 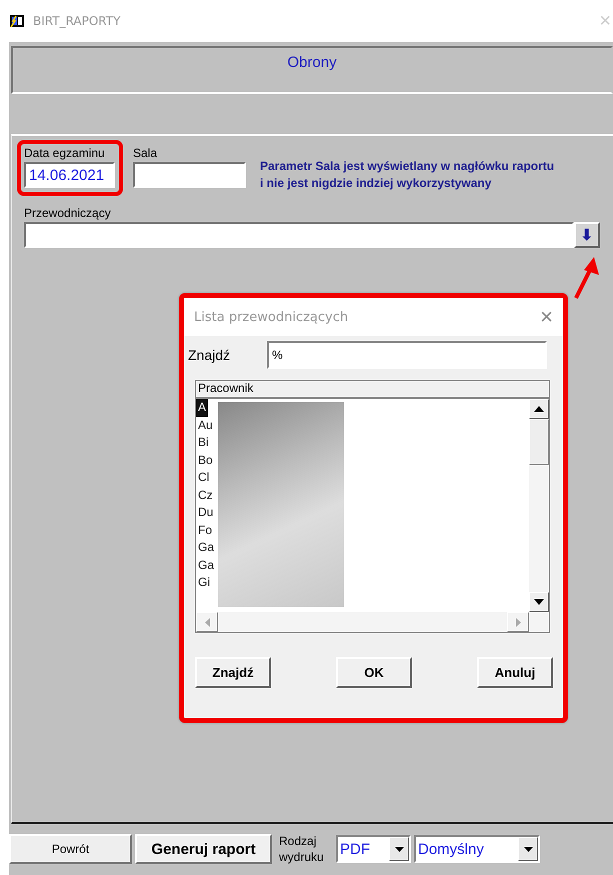 I want to click on scroll-thumb, so click(x=539, y=442).